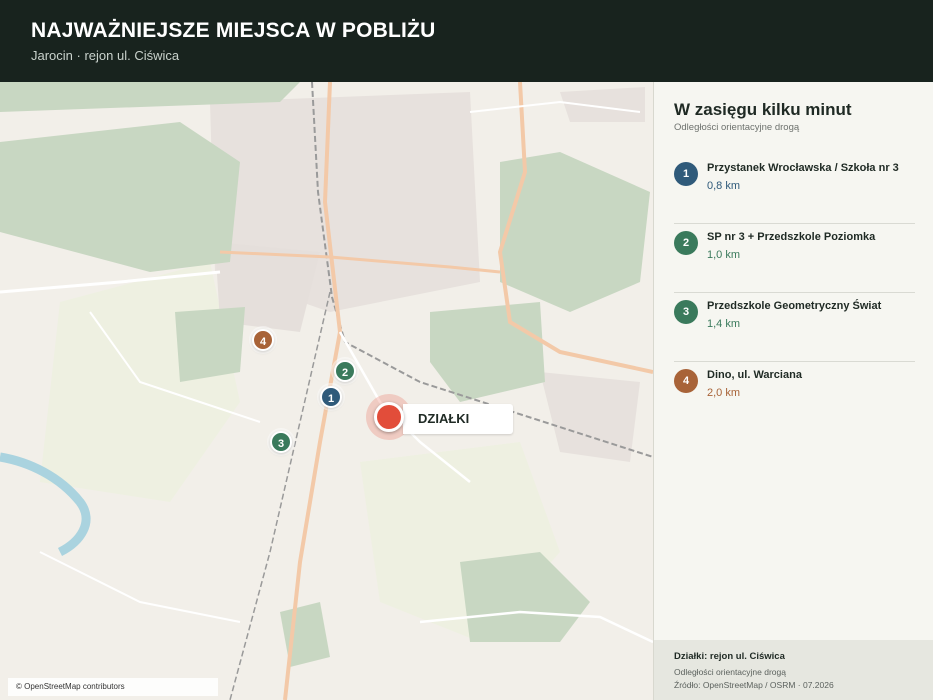 This screenshot has width=933, height=700. I want to click on map-marker-2: 2, so click(345, 371).